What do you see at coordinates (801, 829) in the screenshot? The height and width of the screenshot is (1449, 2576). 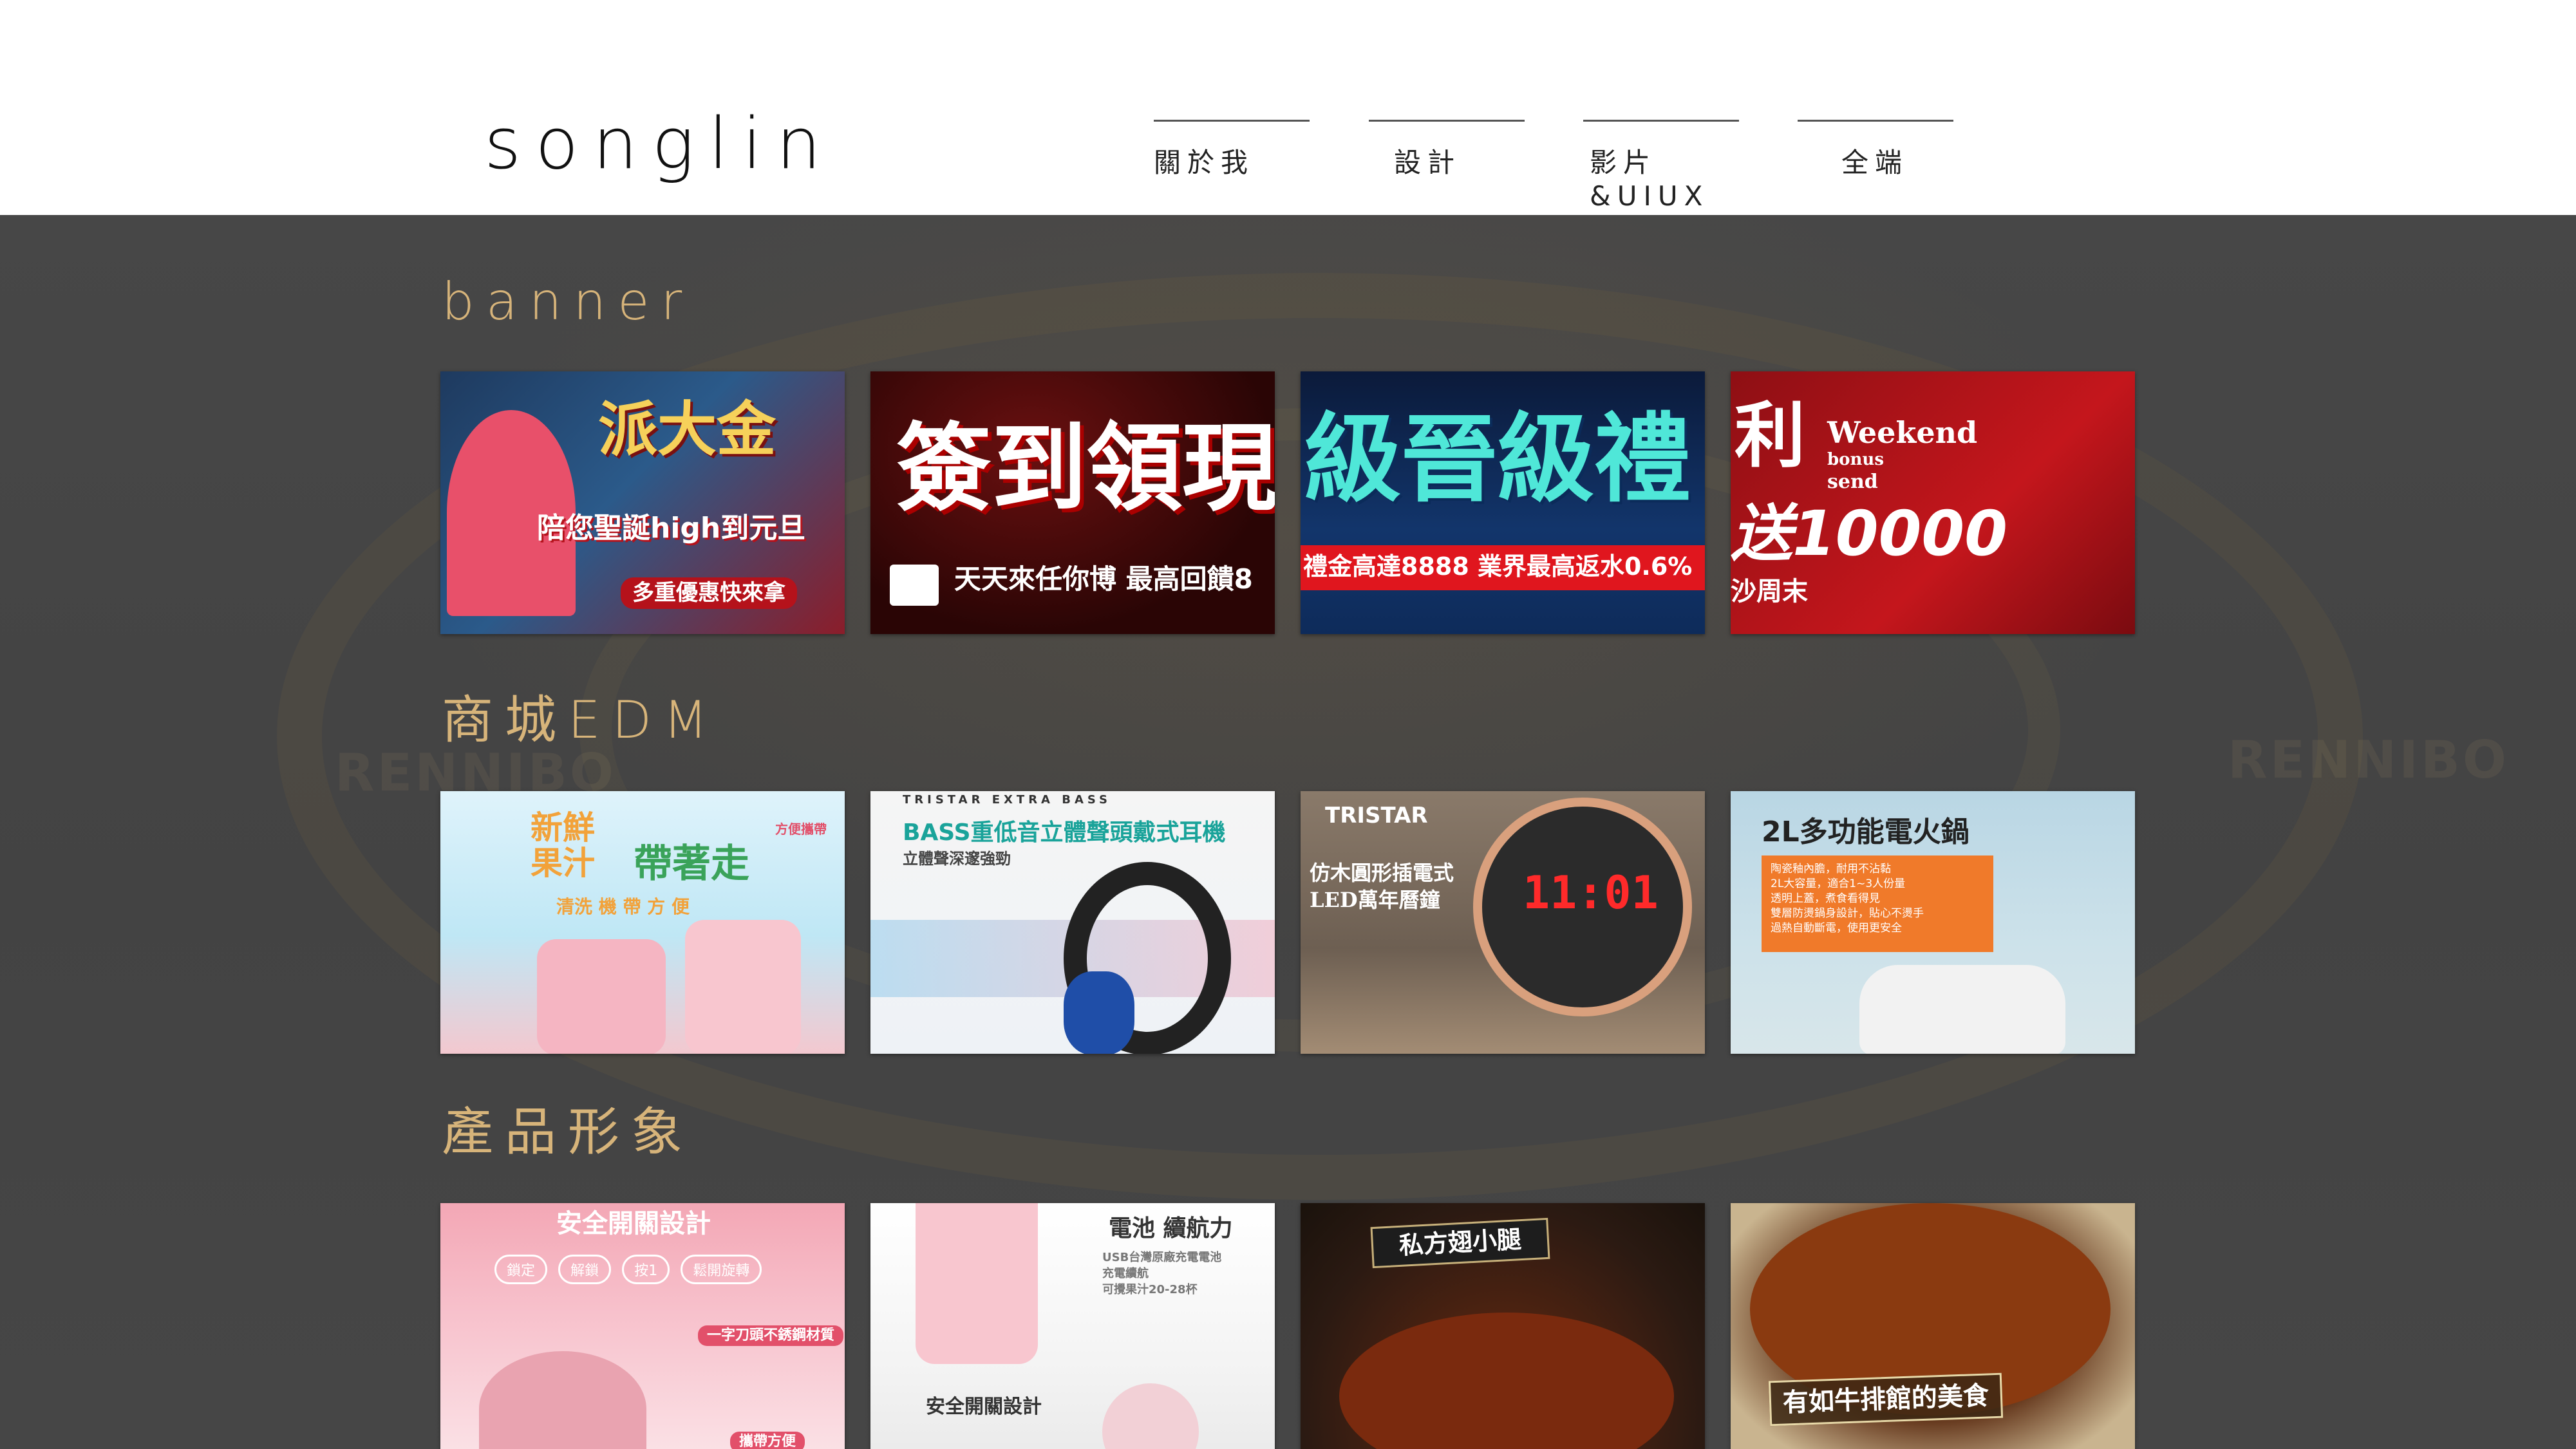 I see `edm-1-badge: 方便攜帶` at bounding box center [801, 829].